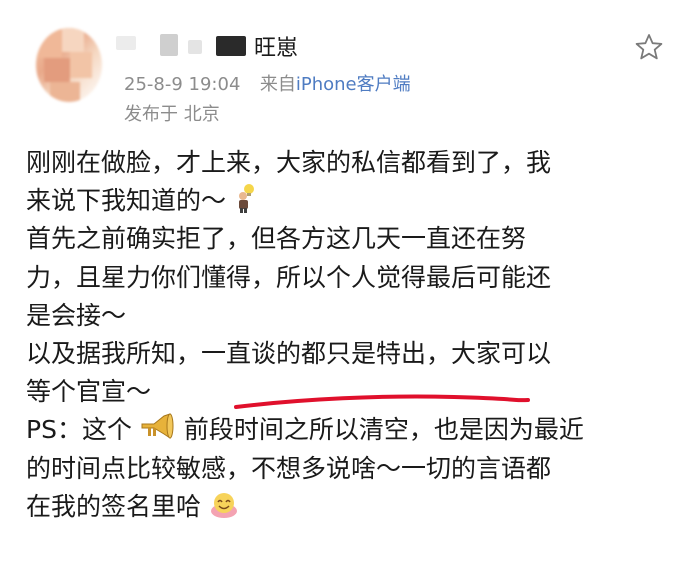 This screenshot has width=690, height=575. What do you see at coordinates (182, 84) in the screenshot?
I see `post-timestamp: 25-8-9 19:04` at bounding box center [182, 84].